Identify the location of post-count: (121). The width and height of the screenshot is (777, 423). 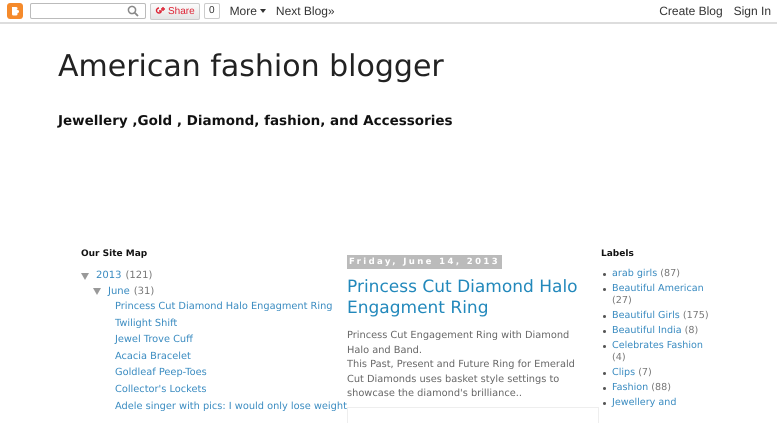
(138, 276).